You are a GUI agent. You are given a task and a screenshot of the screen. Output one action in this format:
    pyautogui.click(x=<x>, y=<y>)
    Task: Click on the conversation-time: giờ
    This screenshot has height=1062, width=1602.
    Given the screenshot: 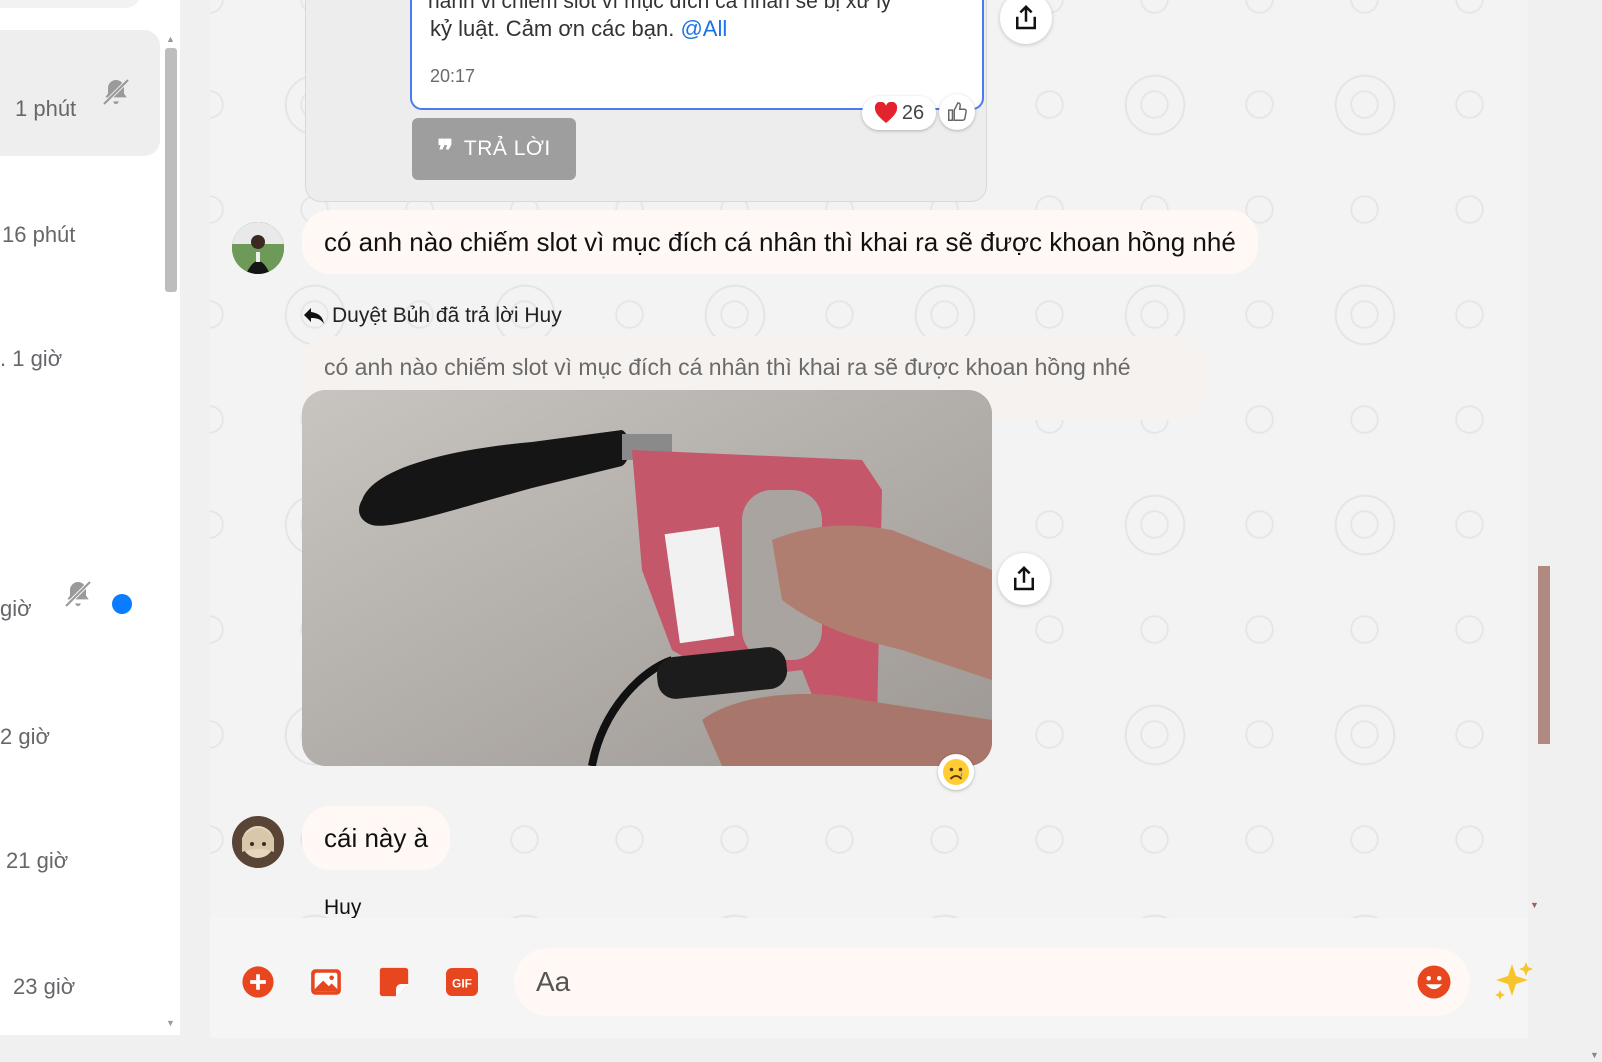 What is the action you would take?
    pyautogui.click(x=16, y=608)
    